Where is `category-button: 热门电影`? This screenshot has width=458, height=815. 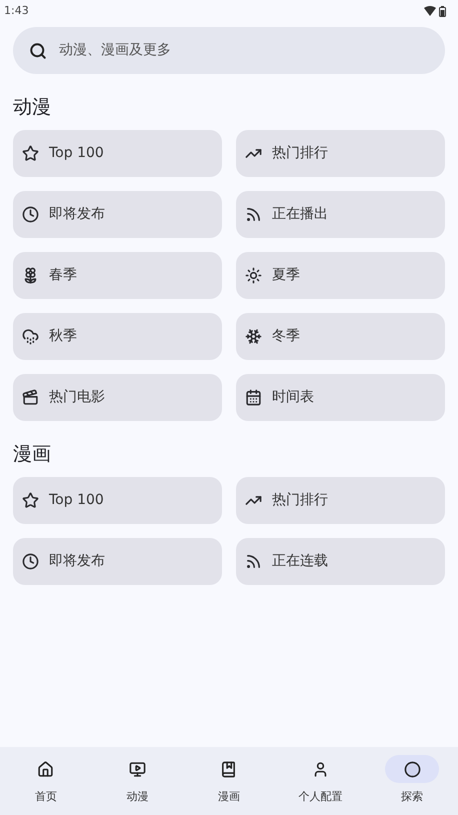
category-button: 热门电影 is located at coordinates (117, 397).